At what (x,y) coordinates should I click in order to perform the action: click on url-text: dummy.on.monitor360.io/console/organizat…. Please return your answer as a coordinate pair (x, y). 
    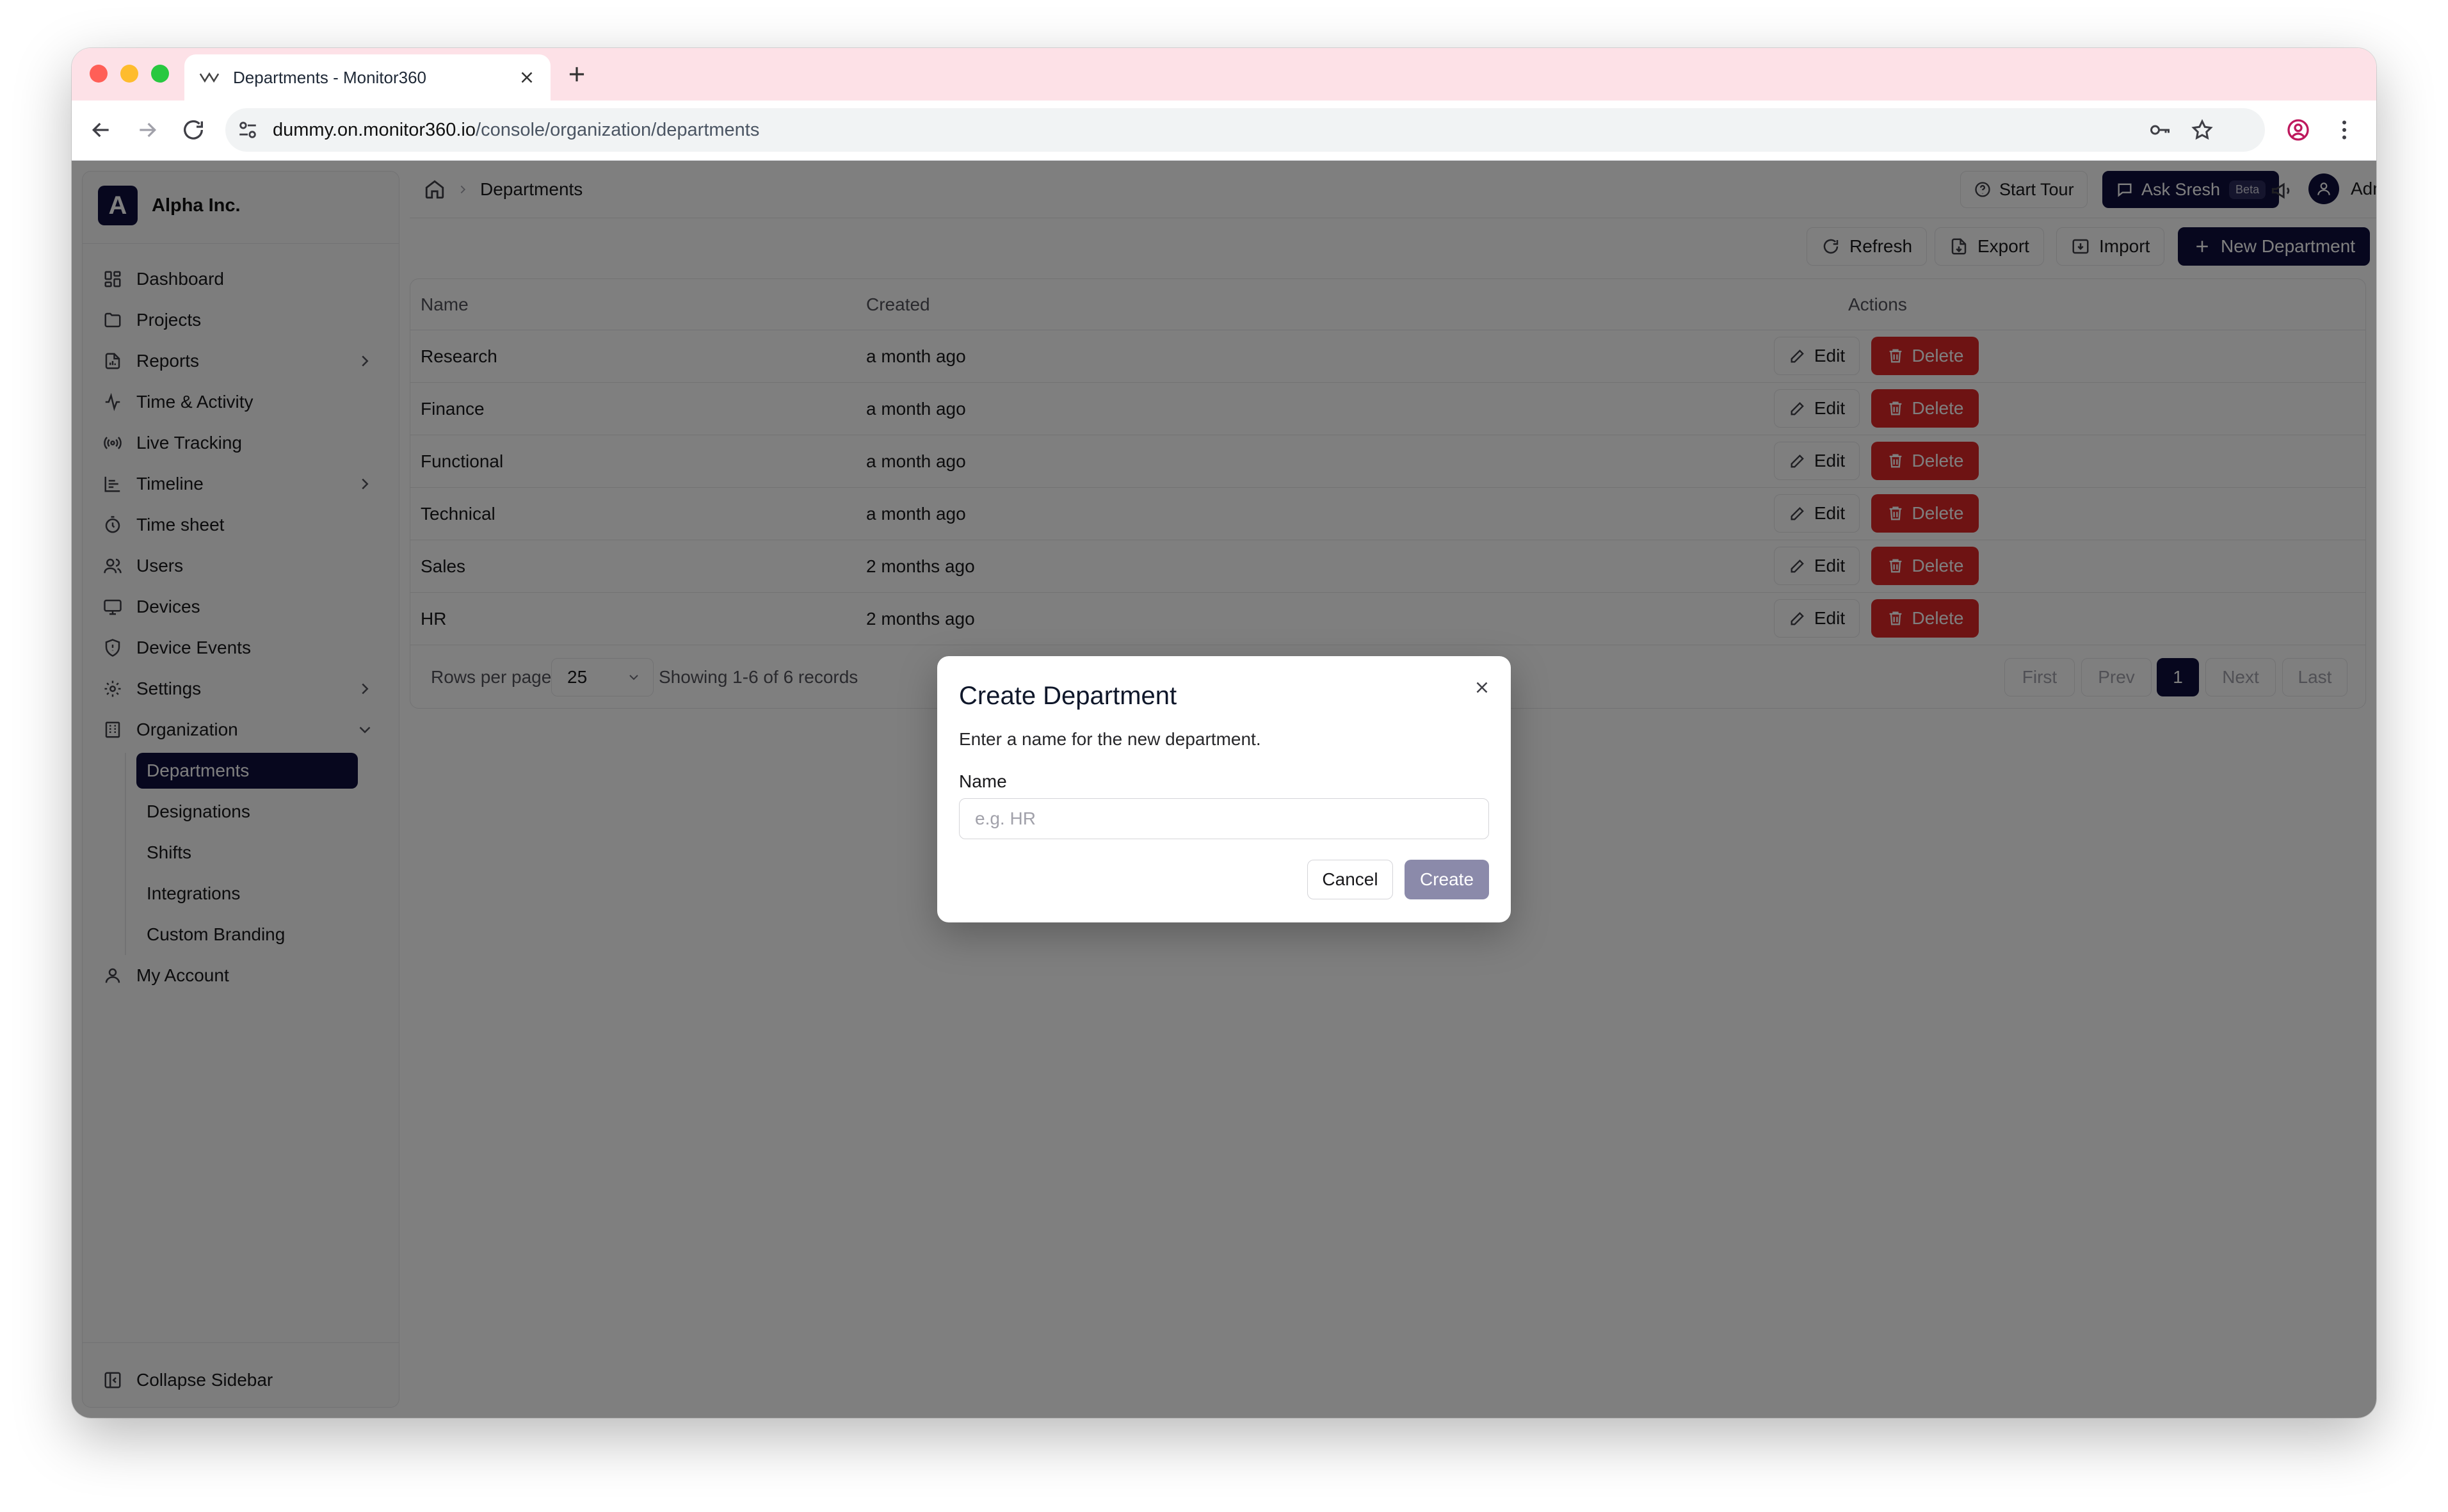
    Looking at the image, I should click on (516, 130).